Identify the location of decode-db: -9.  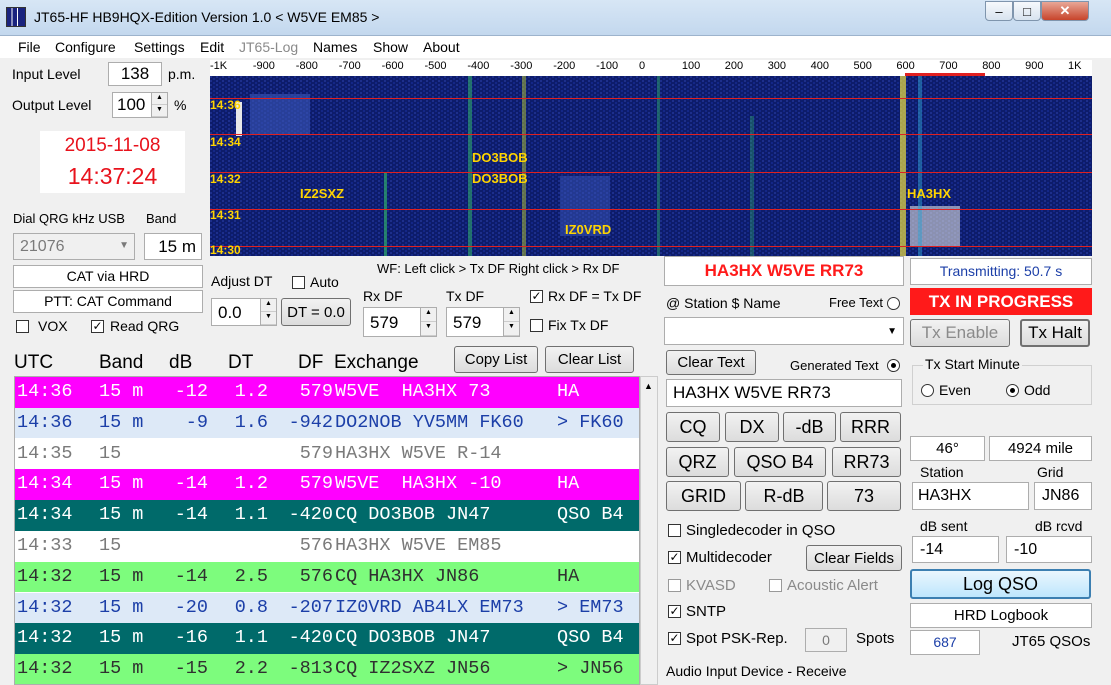
(196, 422).